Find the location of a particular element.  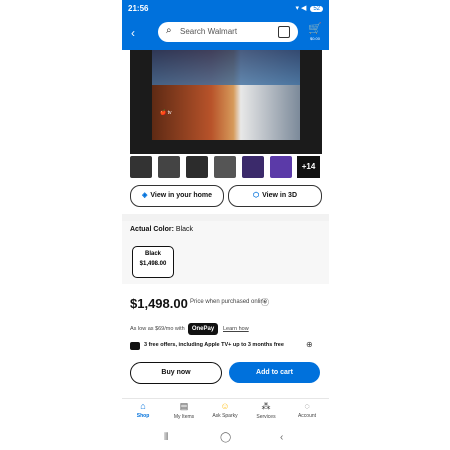

nav-item-shop: ⌂ Shop is located at coordinates (143, 410).